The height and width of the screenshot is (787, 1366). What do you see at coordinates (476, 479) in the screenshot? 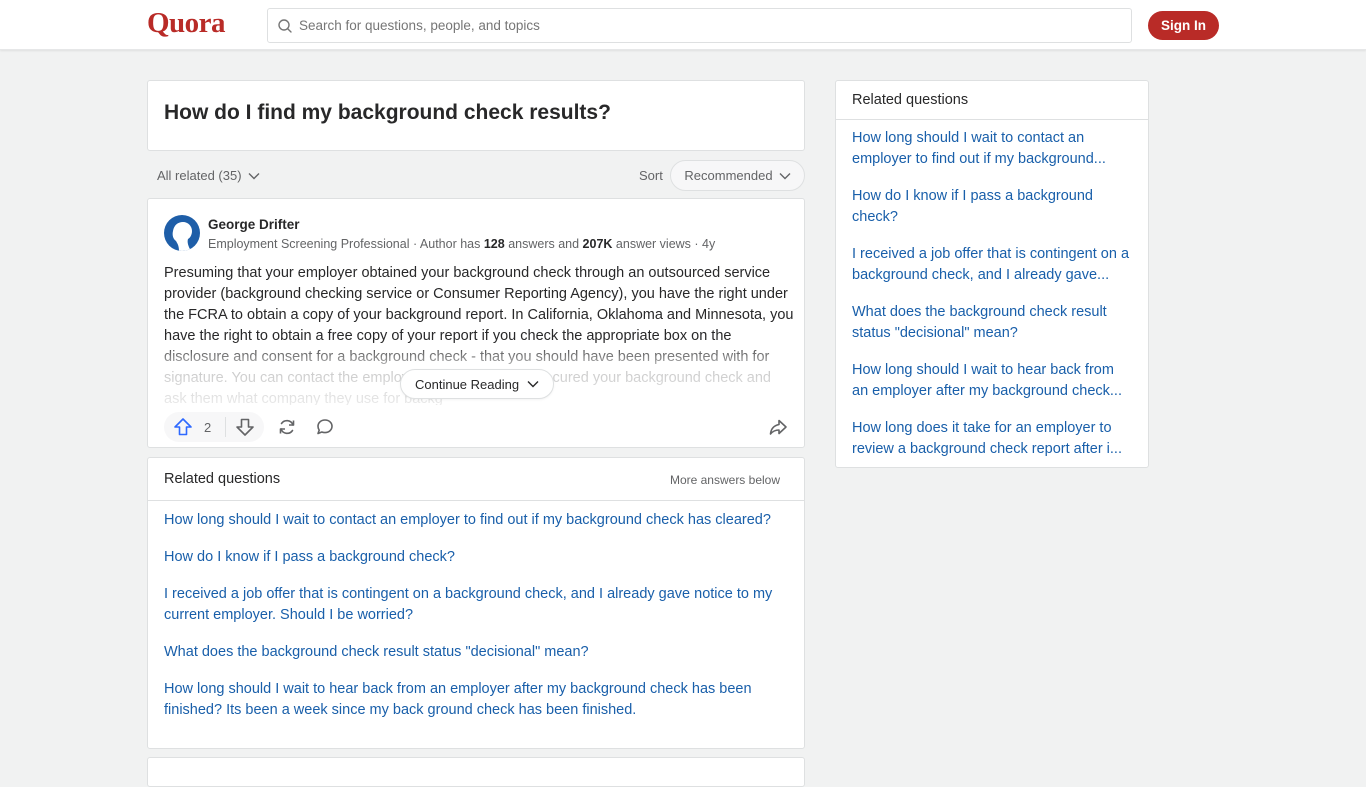
I see `related-header: Related questions More answers below` at bounding box center [476, 479].